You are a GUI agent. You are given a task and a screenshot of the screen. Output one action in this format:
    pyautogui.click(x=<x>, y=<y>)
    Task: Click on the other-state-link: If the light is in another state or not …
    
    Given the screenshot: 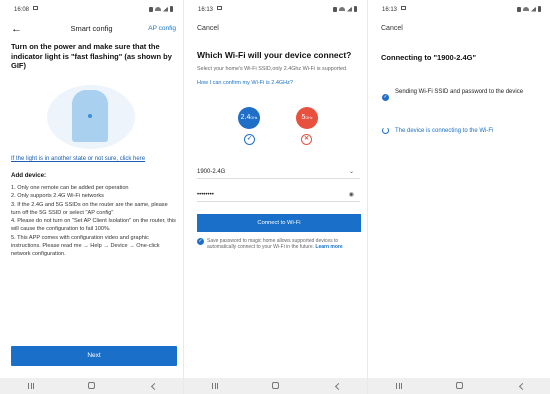 What is the action you would take?
    pyautogui.click(x=78, y=159)
    